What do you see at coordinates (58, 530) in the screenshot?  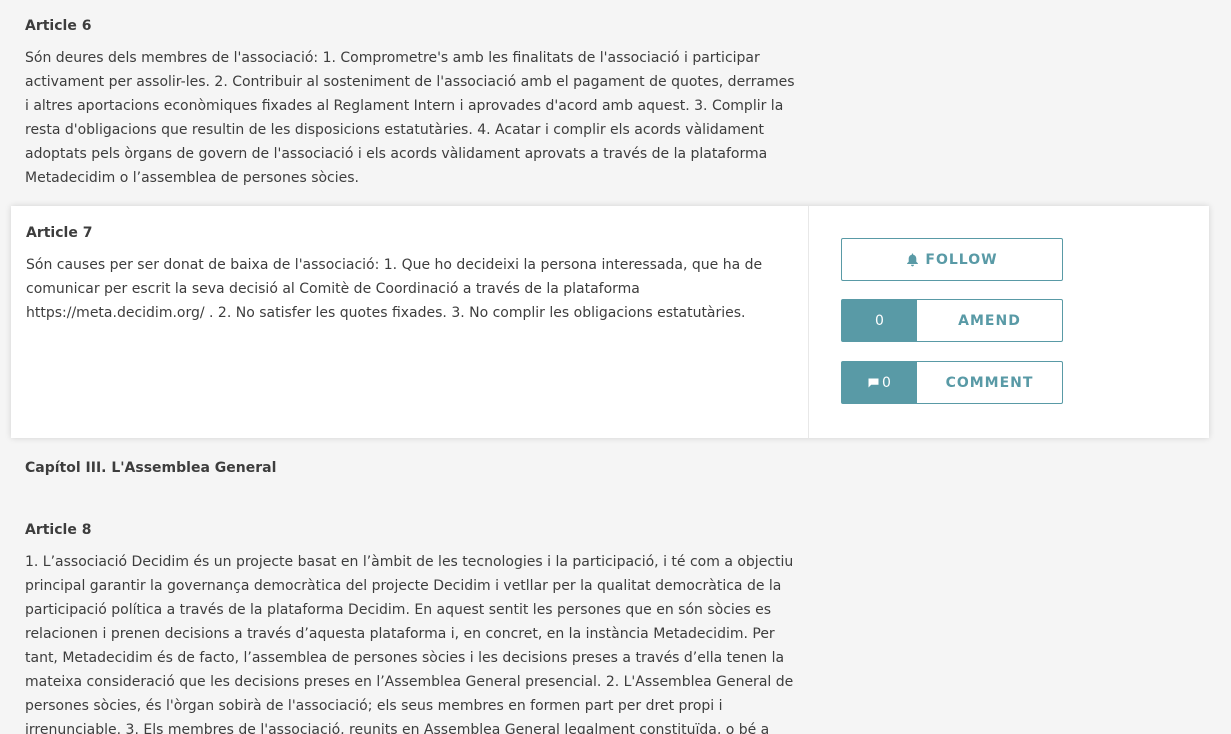 I see `article-title: Article 8` at bounding box center [58, 530].